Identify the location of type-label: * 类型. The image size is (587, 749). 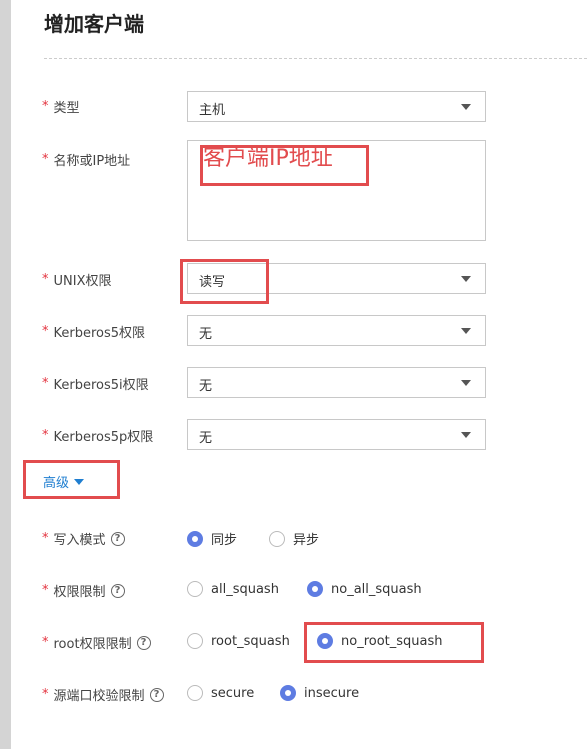
(61, 106).